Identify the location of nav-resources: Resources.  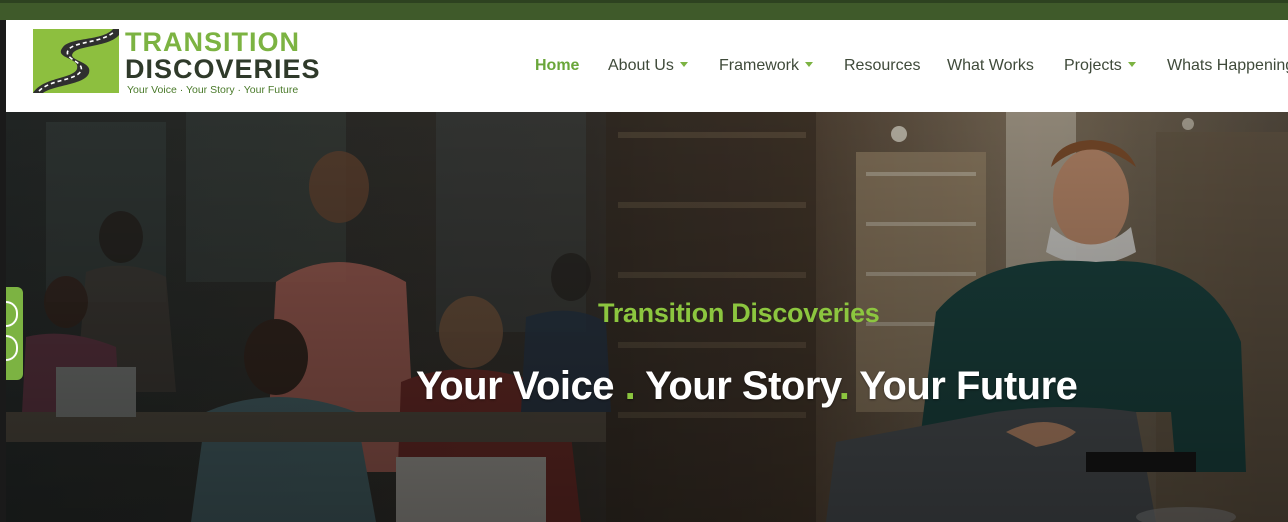
(882, 66).